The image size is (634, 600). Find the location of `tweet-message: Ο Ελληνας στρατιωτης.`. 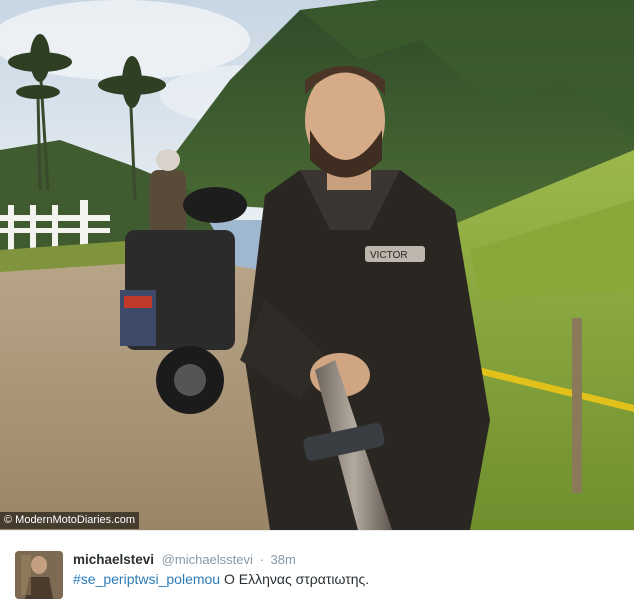

tweet-message: Ο Ελληνας στρατιωτης. is located at coordinates (296, 579).